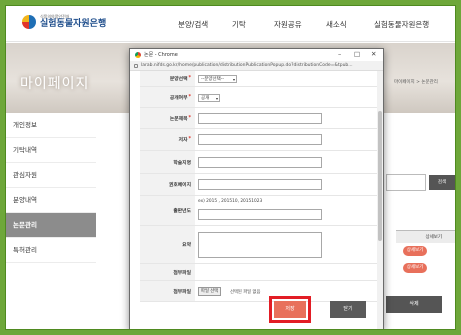  Describe the element at coordinates (401, 24) in the screenshot. I see `nav-animal-bank: 실험동물자원은행` at that location.